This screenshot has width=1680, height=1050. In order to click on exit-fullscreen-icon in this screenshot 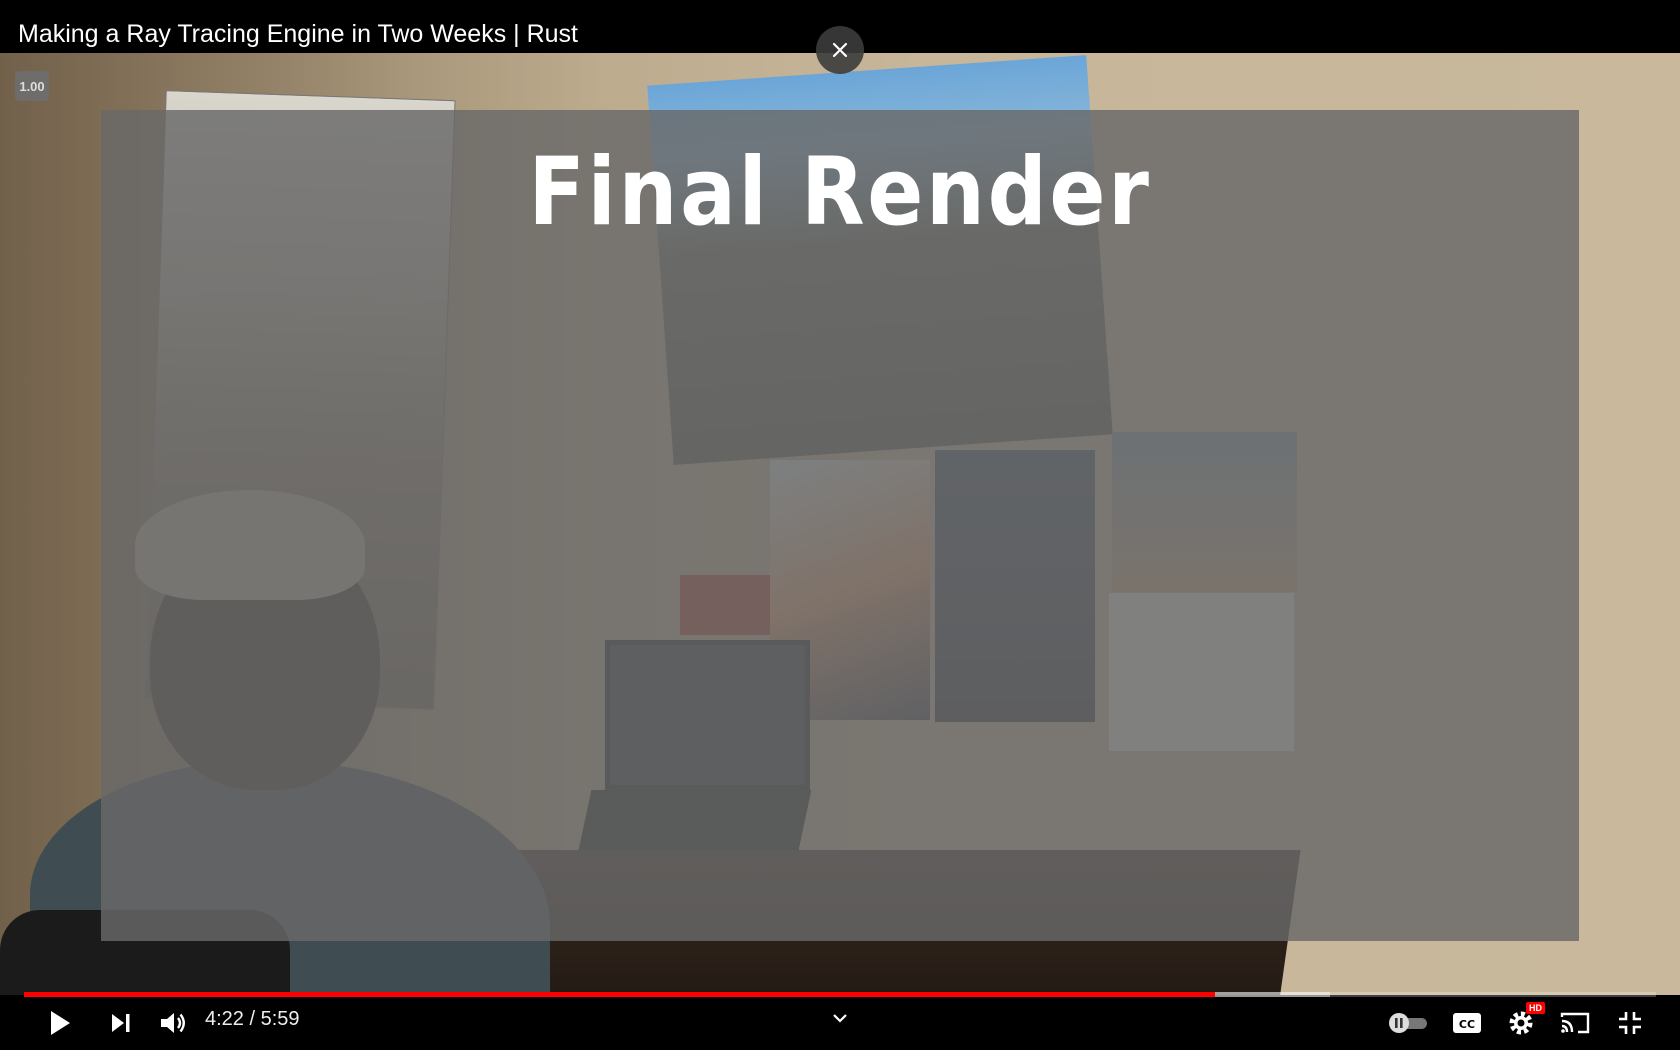, I will do `click(1630, 1023)`.